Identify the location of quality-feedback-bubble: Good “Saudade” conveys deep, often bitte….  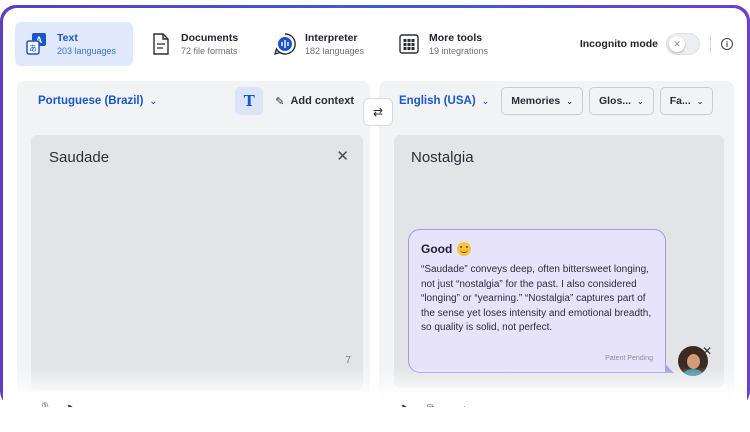
(541, 301).